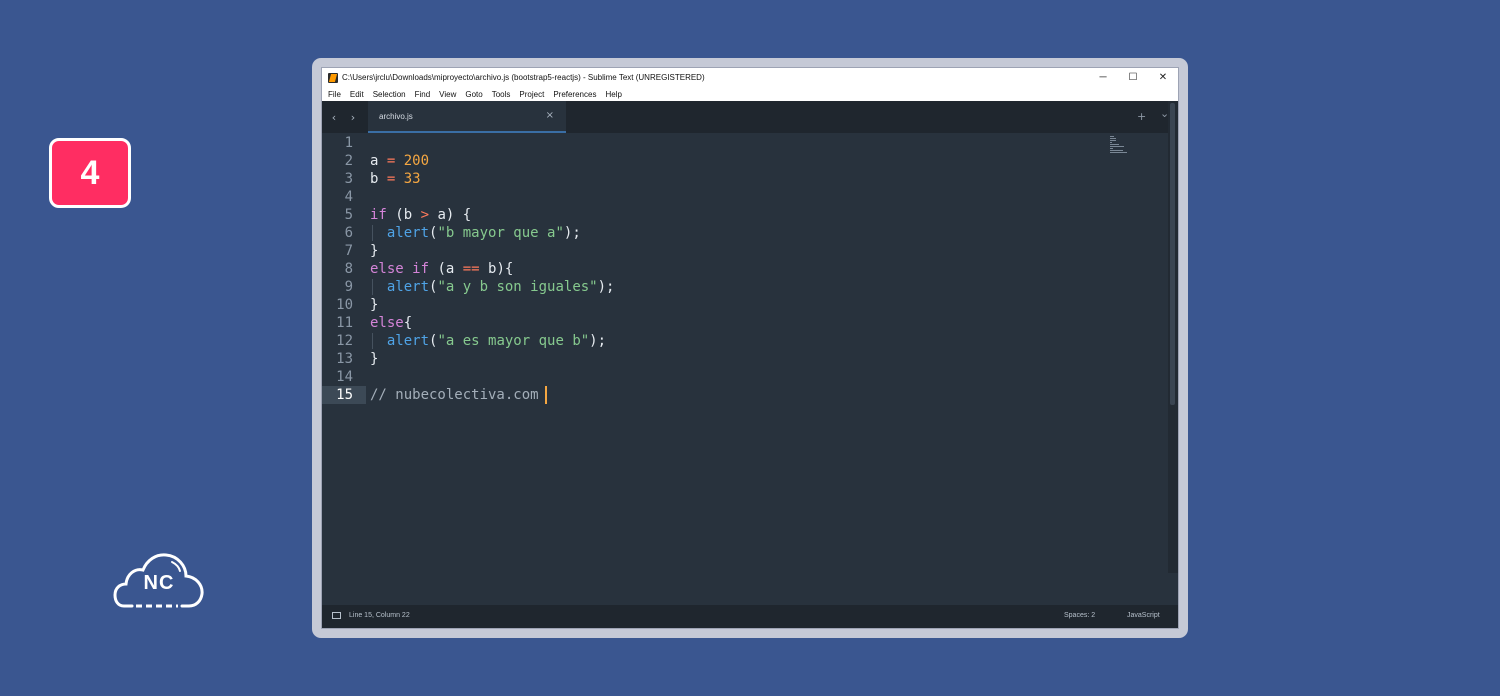 The image size is (1500, 696). I want to click on code-line: 2 a = 200, so click(745, 161).